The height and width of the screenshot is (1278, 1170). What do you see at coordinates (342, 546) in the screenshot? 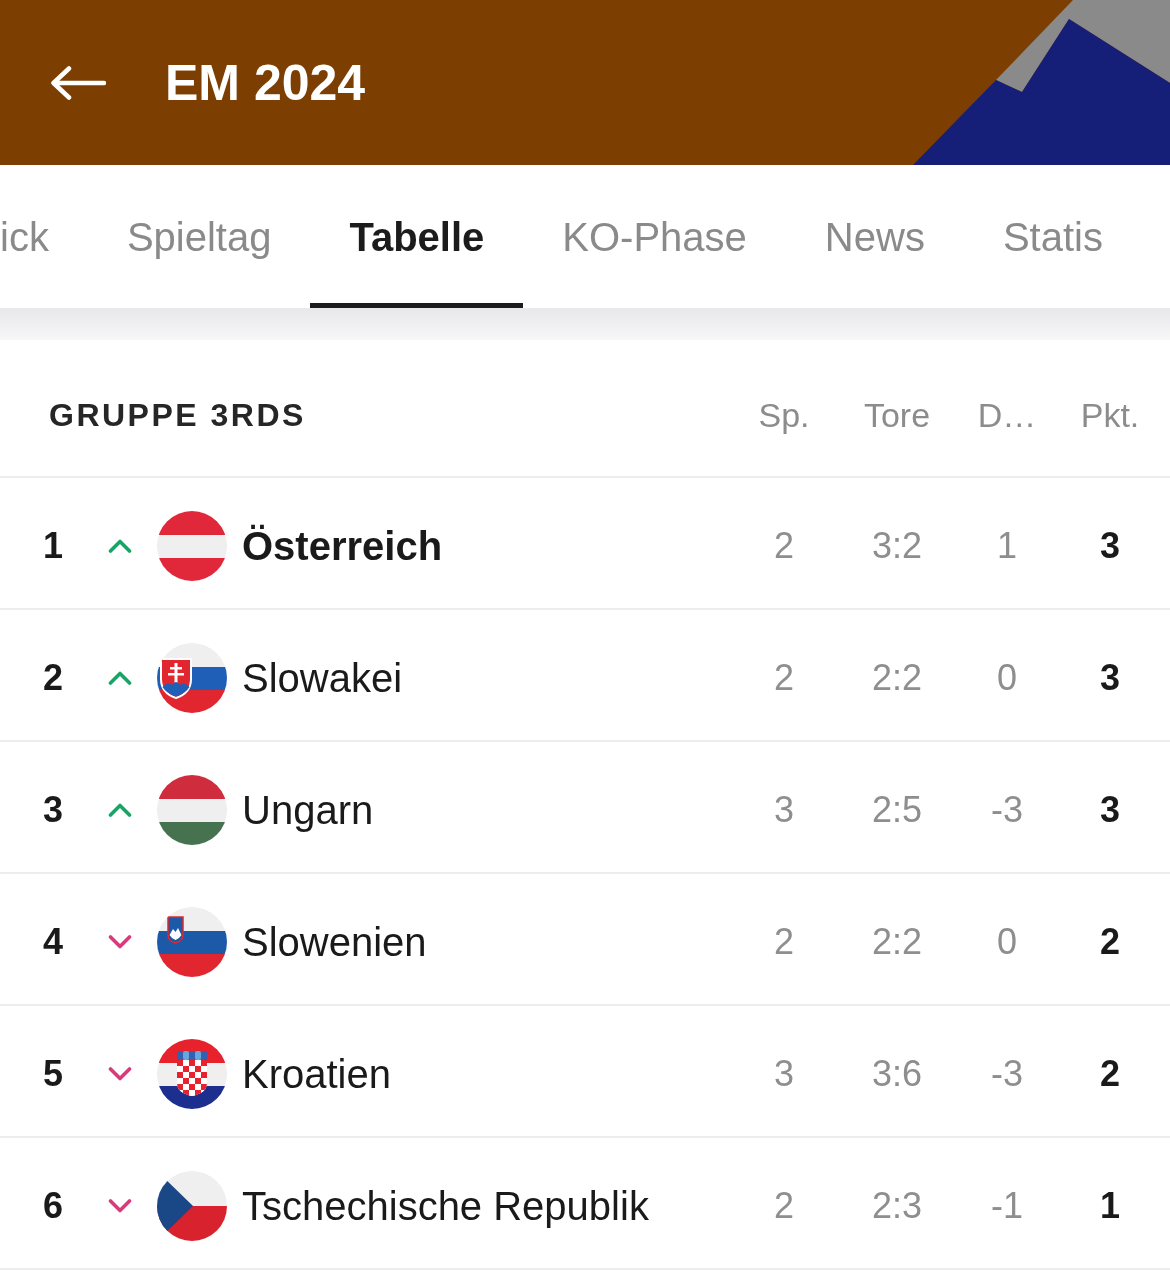
I see `team-name: Österreich` at bounding box center [342, 546].